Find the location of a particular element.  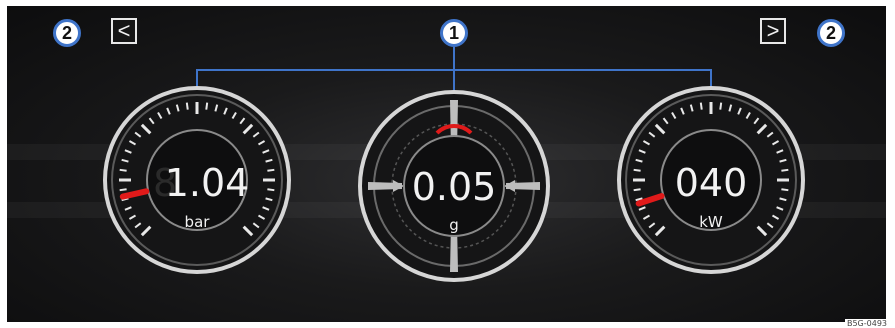

previous-page-button: < is located at coordinates (124, 31).